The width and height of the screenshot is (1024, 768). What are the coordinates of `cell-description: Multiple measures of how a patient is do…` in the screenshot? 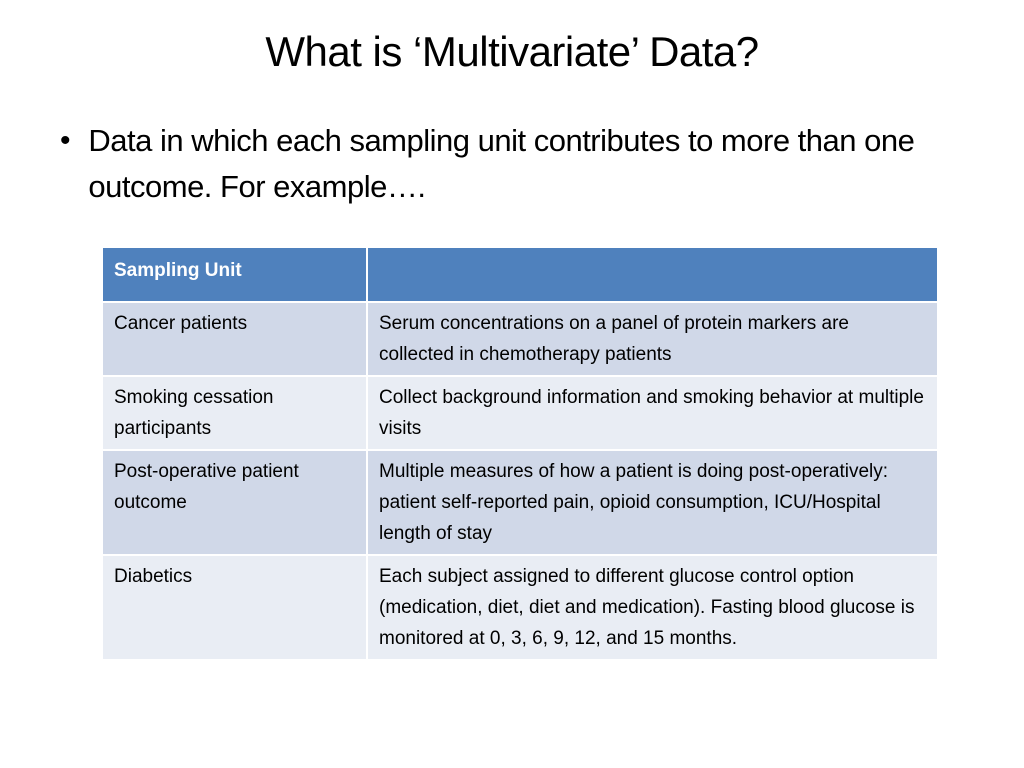 It's located at (652, 502).